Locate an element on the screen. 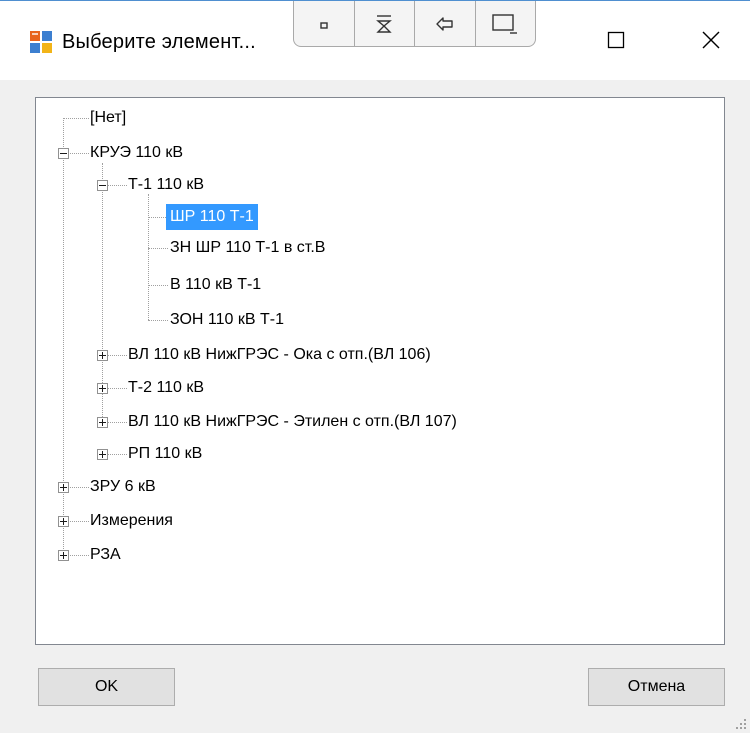 This screenshot has width=750, height=733. tree-node-label: ЗРУ 6 кВ is located at coordinates (123, 486).